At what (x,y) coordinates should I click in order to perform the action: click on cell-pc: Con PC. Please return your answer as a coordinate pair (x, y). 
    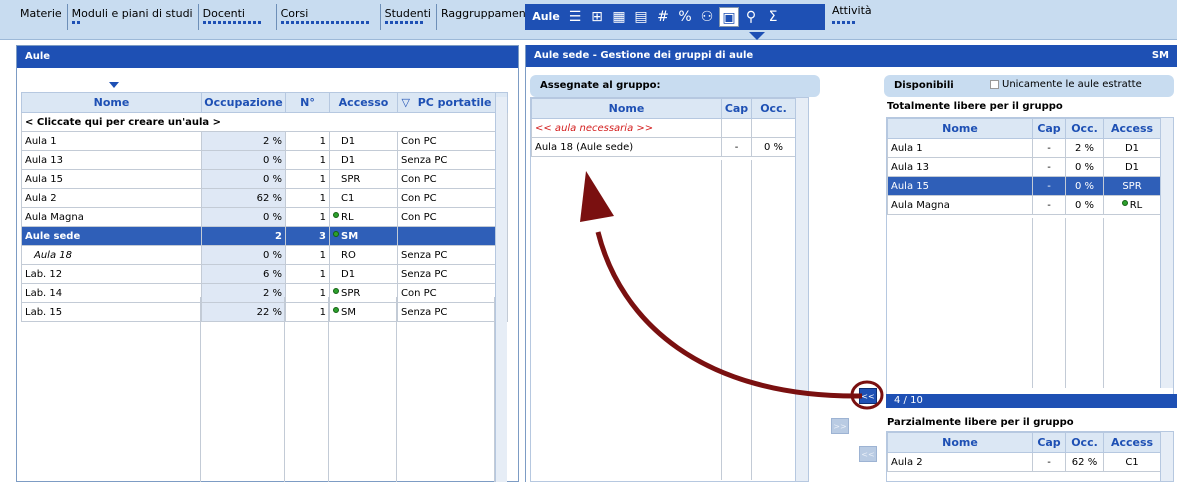
    Looking at the image, I should click on (446, 179).